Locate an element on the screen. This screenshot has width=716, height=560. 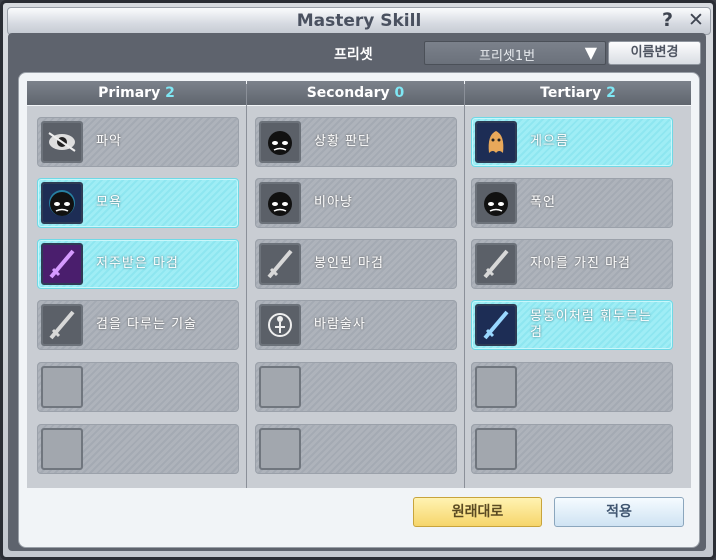
skill-name: 비아냥 is located at coordinates (333, 202).